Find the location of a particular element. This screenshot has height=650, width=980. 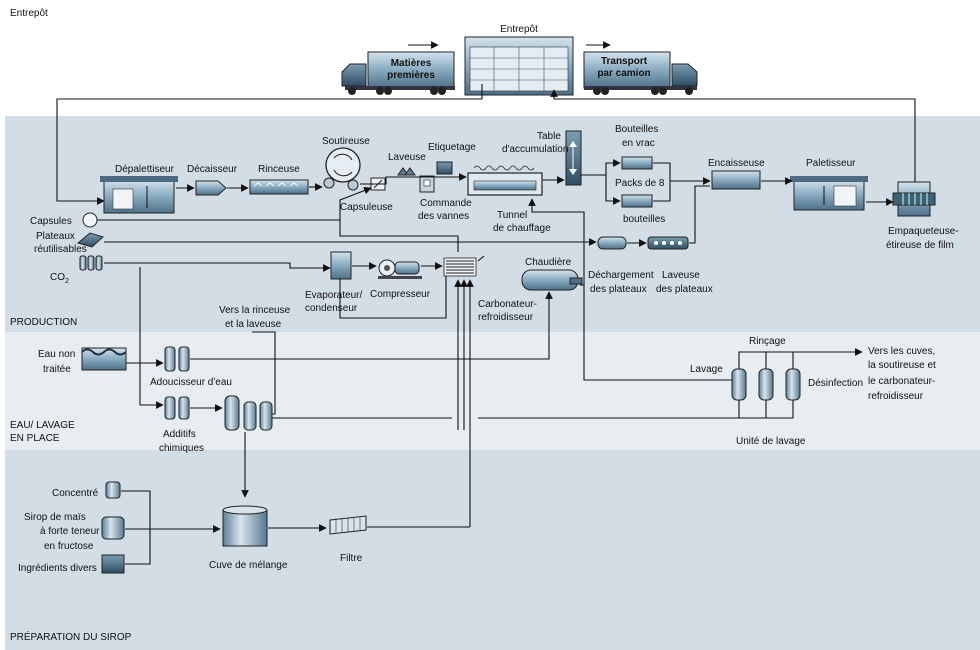

valve-control-box is located at coordinates (427, 184).